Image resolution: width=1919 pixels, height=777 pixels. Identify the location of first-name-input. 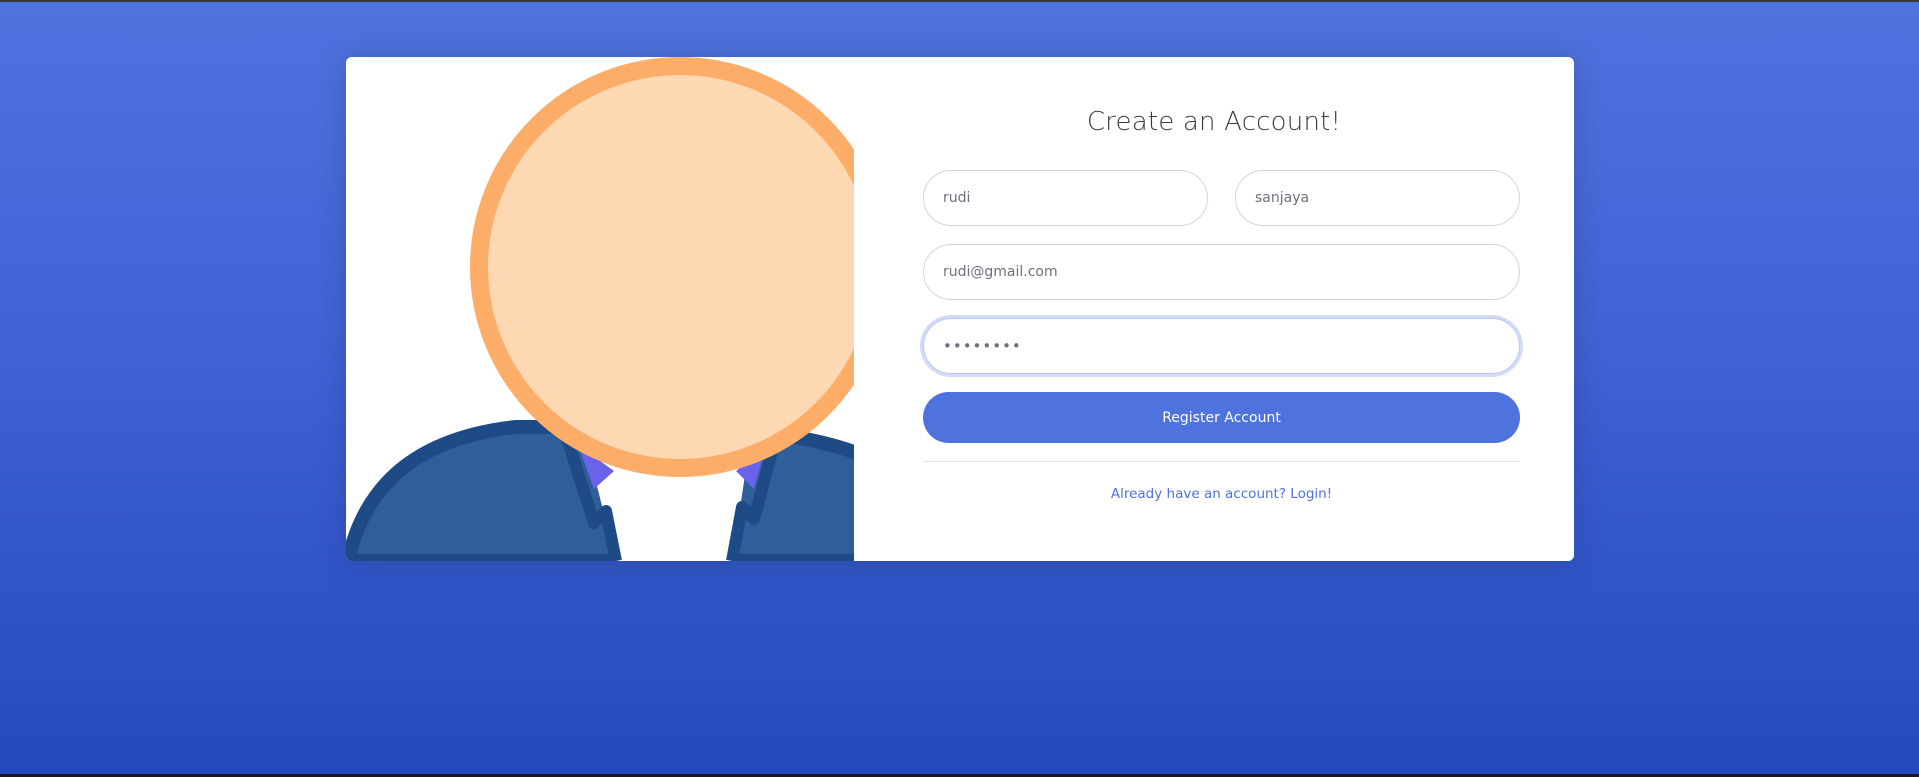
(1065, 198).